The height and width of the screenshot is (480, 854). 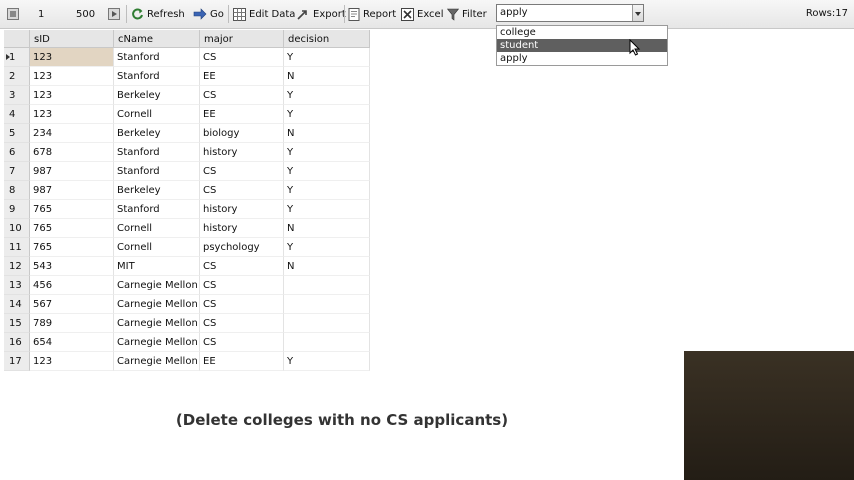 I want to click on table-cell: psychology, so click(x=242, y=247).